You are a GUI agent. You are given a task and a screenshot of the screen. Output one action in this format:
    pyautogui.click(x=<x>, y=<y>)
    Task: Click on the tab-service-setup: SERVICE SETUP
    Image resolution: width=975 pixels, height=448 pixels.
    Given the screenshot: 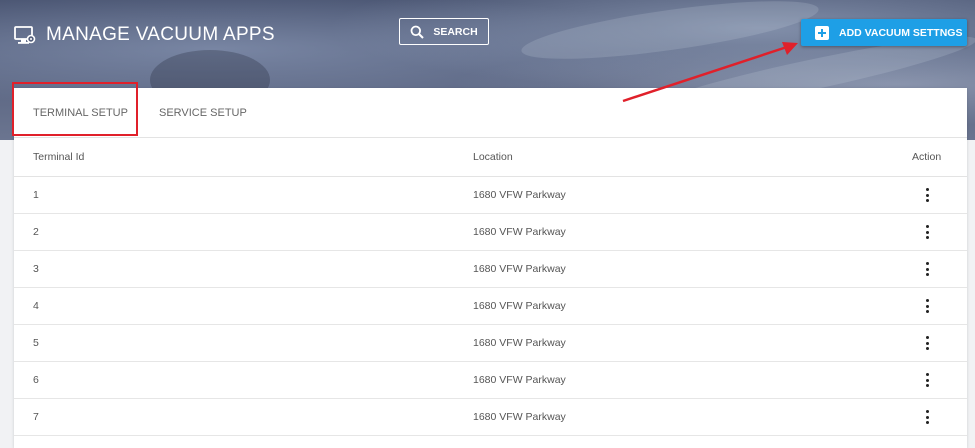 What is the action you would take?
    pyautogui.click(x=203, y=112)
    